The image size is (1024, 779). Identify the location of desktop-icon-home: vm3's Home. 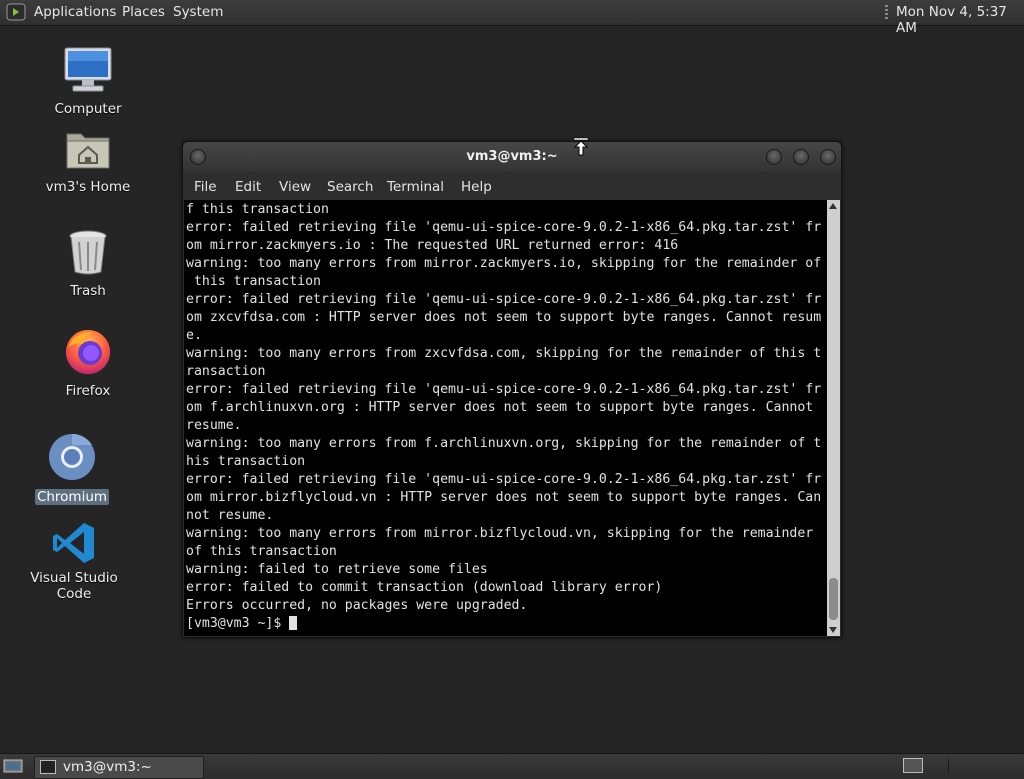
(88, 161).